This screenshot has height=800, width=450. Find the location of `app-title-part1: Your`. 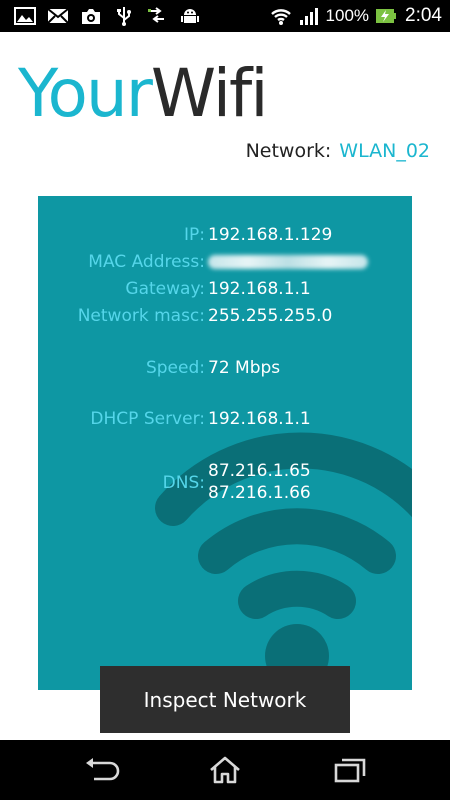

app-title-part1: Your is located at coordinates (85, 93).